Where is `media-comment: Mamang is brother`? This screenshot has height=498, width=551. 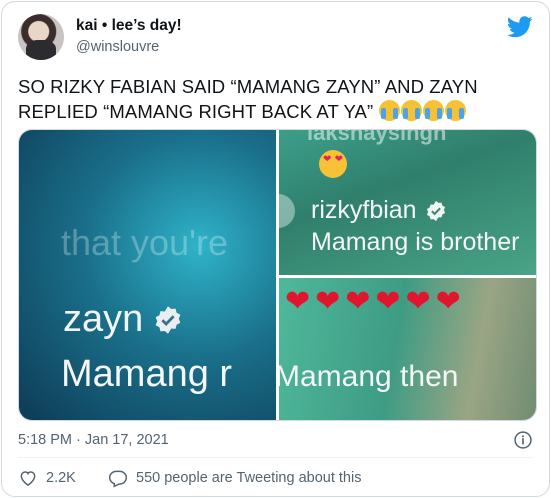
media-comment: Mamang is brother is located at coordinates (415, 242).